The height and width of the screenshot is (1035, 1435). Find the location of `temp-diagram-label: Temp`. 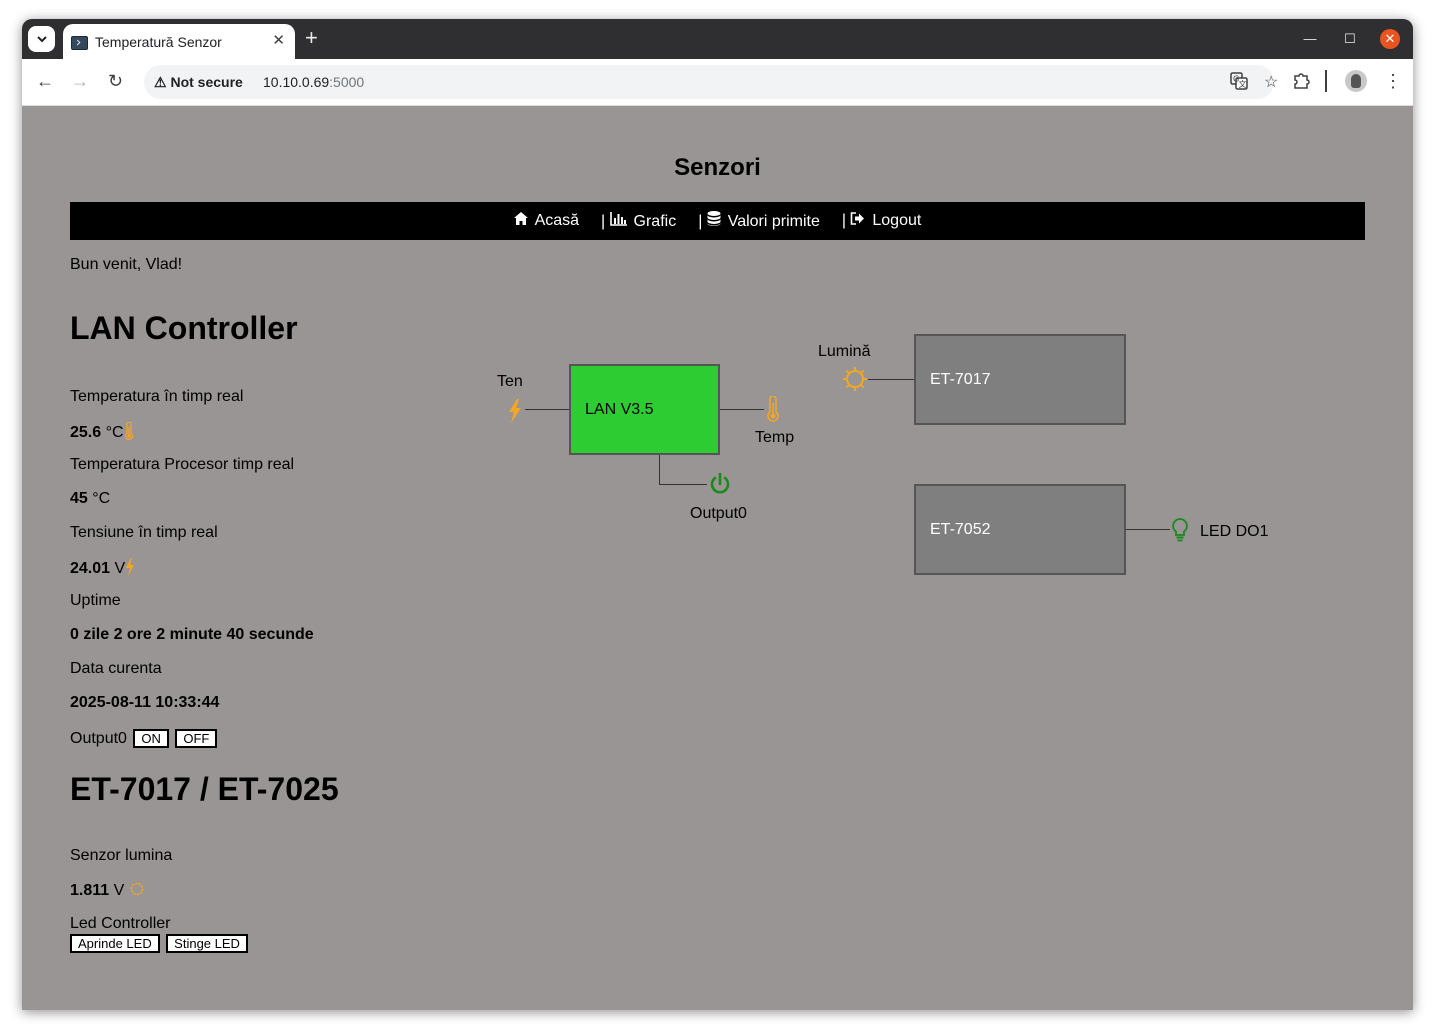

temp-diagram-label: Temp is located at coordinates (775, 437).